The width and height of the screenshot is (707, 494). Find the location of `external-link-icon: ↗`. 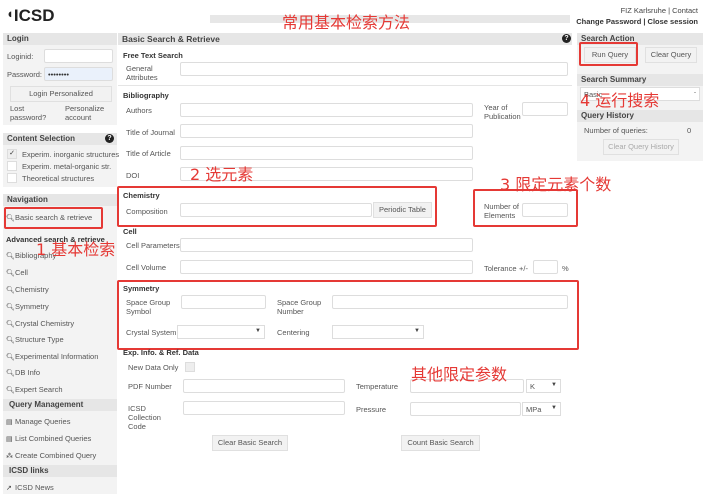

external-link-icon: ↗ is located at coordinates (9, 488).